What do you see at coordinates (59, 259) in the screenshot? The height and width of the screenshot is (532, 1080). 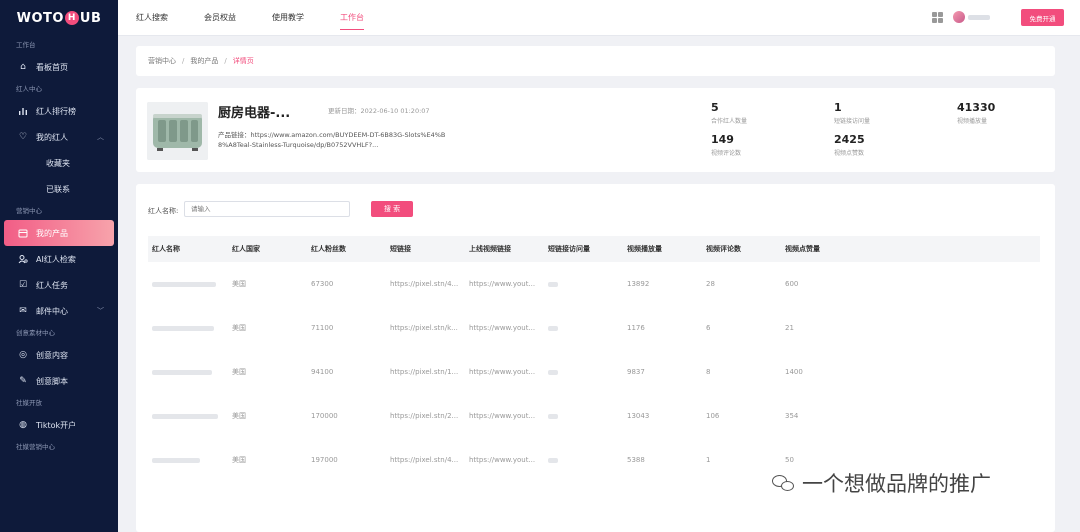 I see `sidebar-item-ai-search: AI红人检索` at bounding box center [59, 259].